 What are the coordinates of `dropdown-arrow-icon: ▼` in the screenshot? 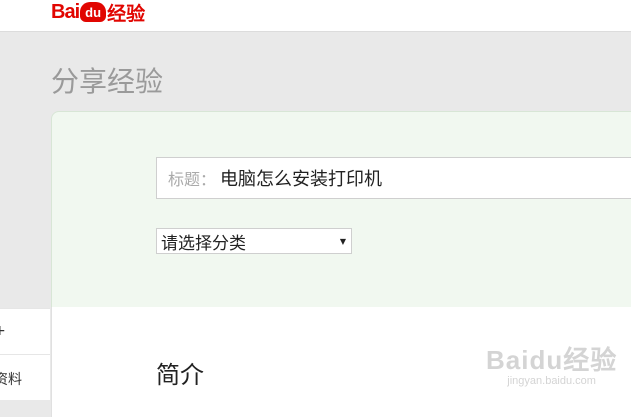 It's located at (342, 241).